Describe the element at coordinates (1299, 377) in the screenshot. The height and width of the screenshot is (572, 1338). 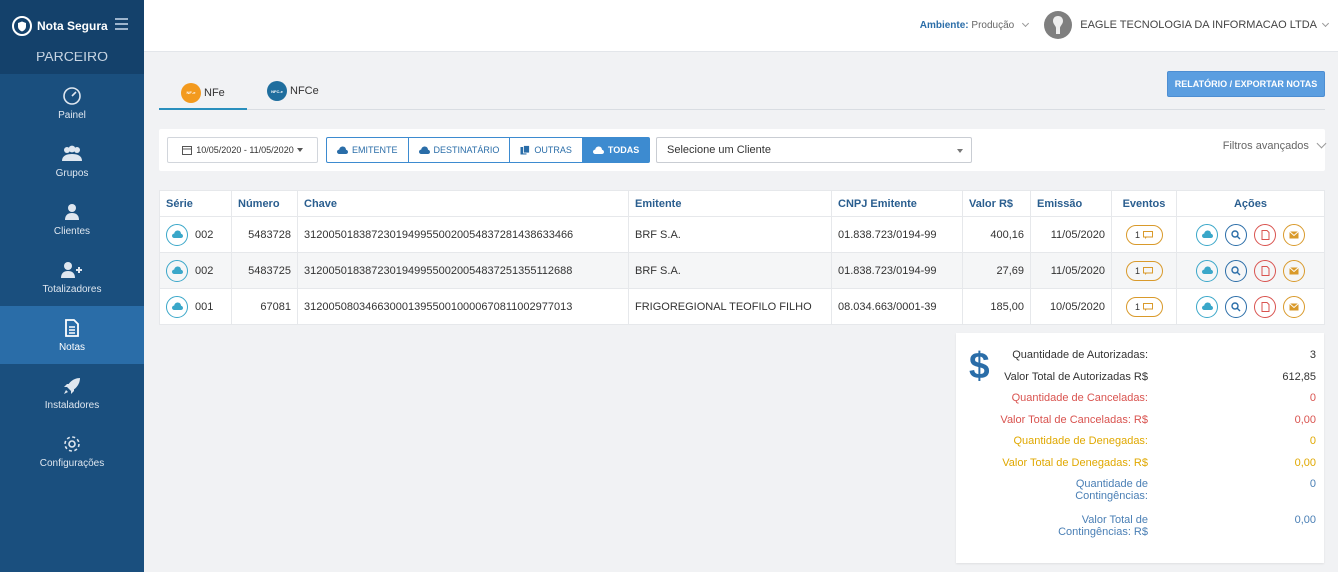
I see `summary-value: 612,85` at that location.